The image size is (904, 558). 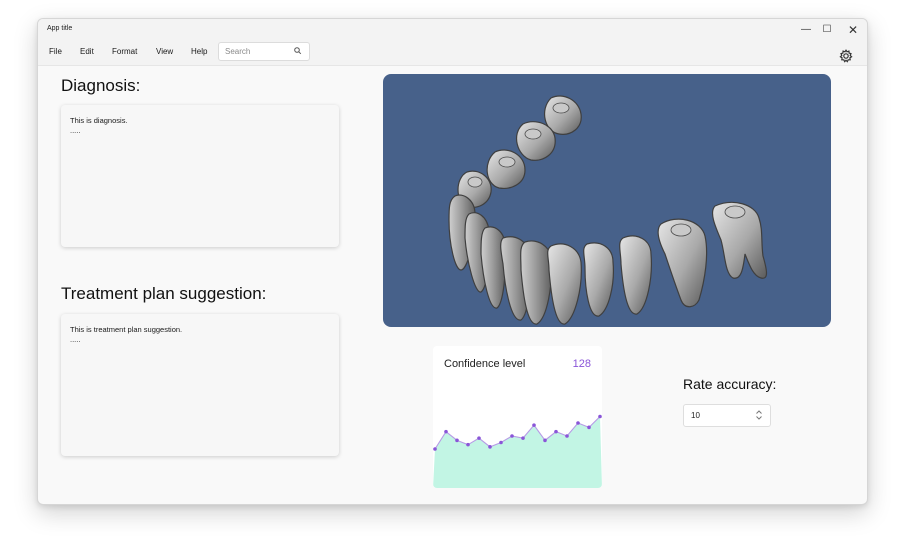 What do you see at coordinates (238, 51) in the screenshot?
I see `search-placeholder: Search` at bounding box center [238, 51].